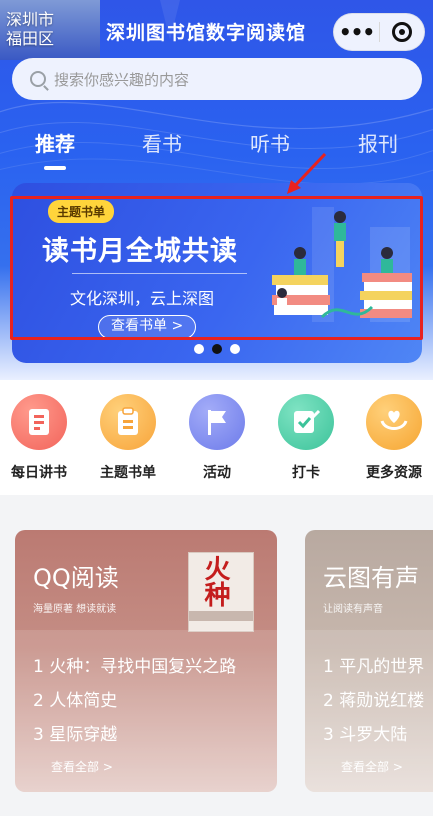  Describe the element at coordinates (30, 38) in the screenshot. I see `location-district: 福田区` at that location.